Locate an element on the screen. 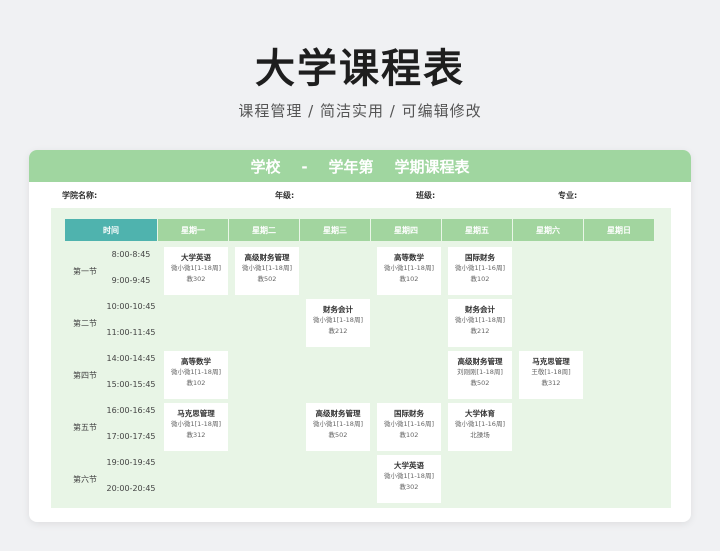  page-subtitle: 课程管理 / 简洁实用 / 可编辑修改 is located at coordinates (360, 111).